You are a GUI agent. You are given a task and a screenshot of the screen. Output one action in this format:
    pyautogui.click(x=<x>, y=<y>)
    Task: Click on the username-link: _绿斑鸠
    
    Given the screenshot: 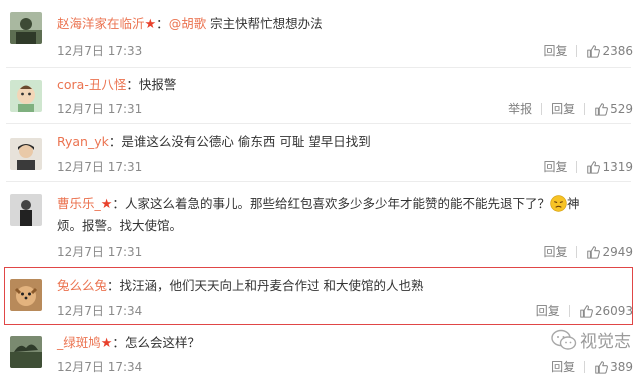 What is the action you would take?
    pyautogui.click(x=79, y=342)
    